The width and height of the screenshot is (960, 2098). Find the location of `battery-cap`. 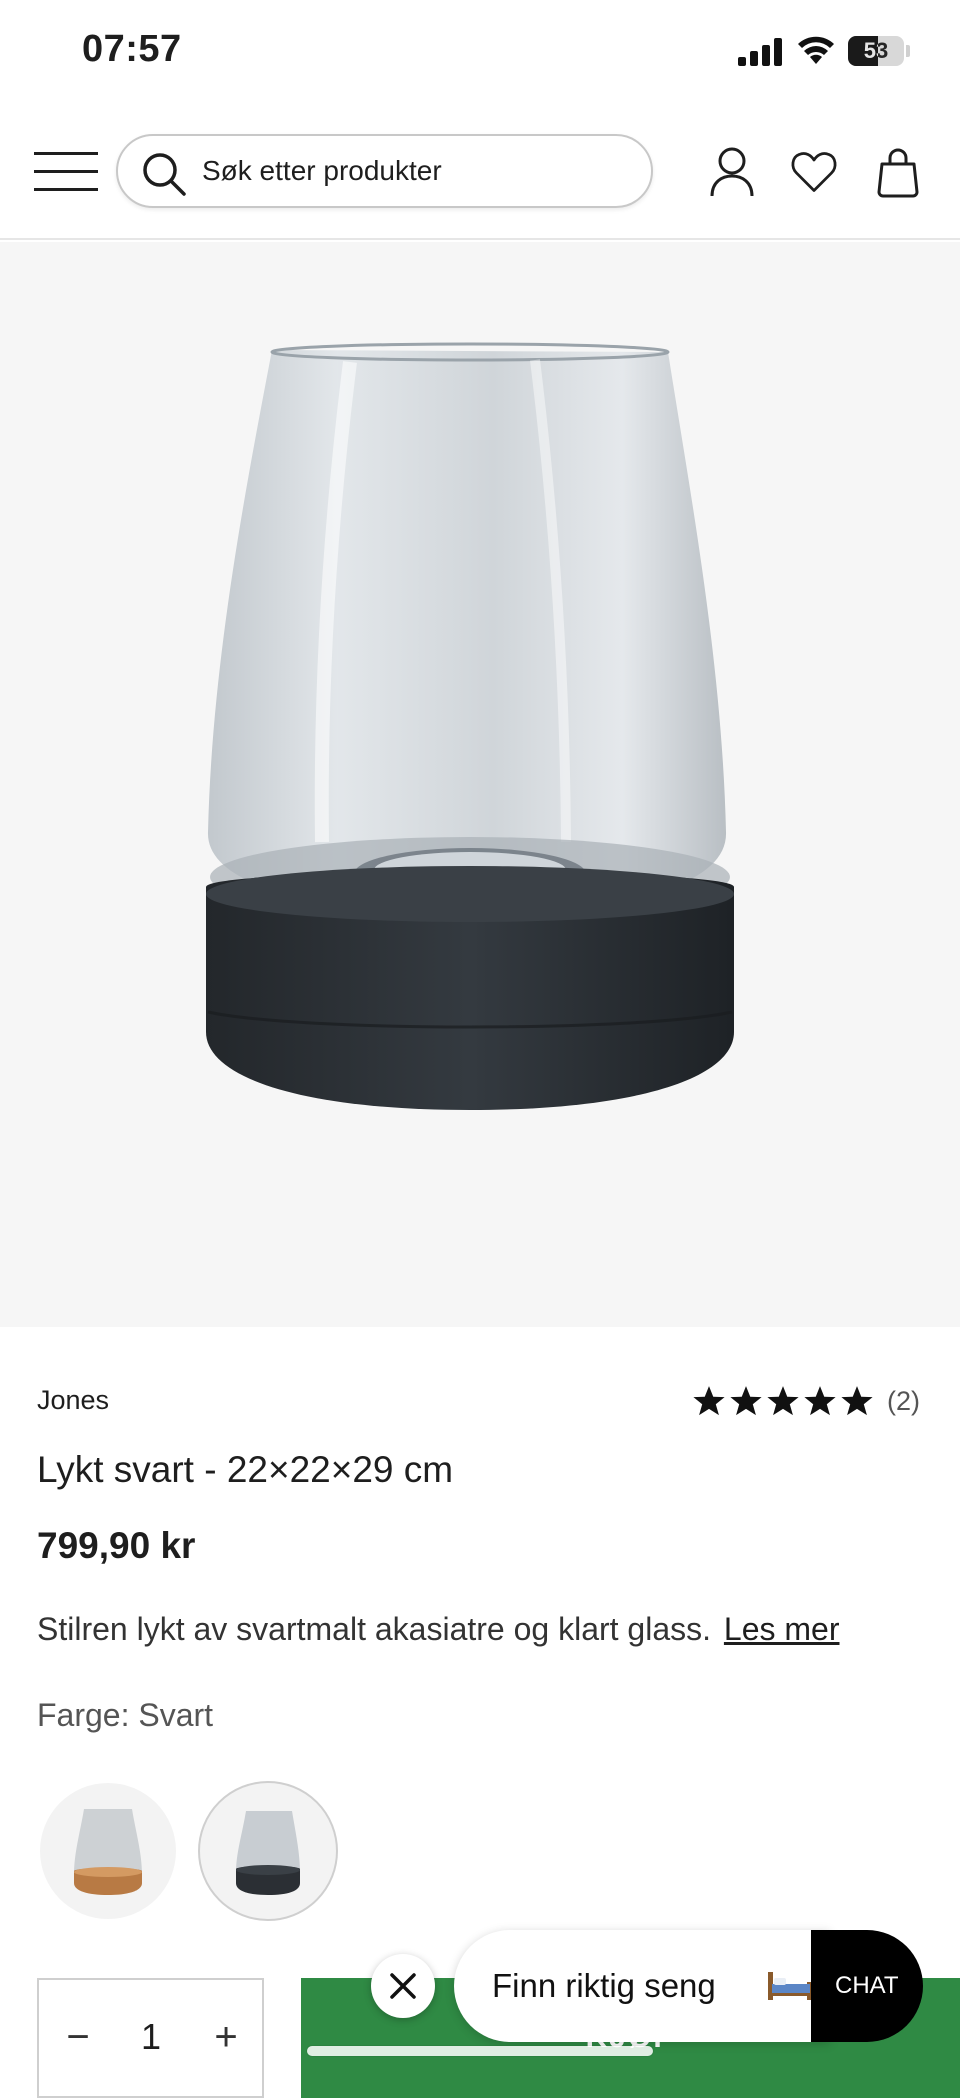

battery-cap is located at coordinates (908, 51).